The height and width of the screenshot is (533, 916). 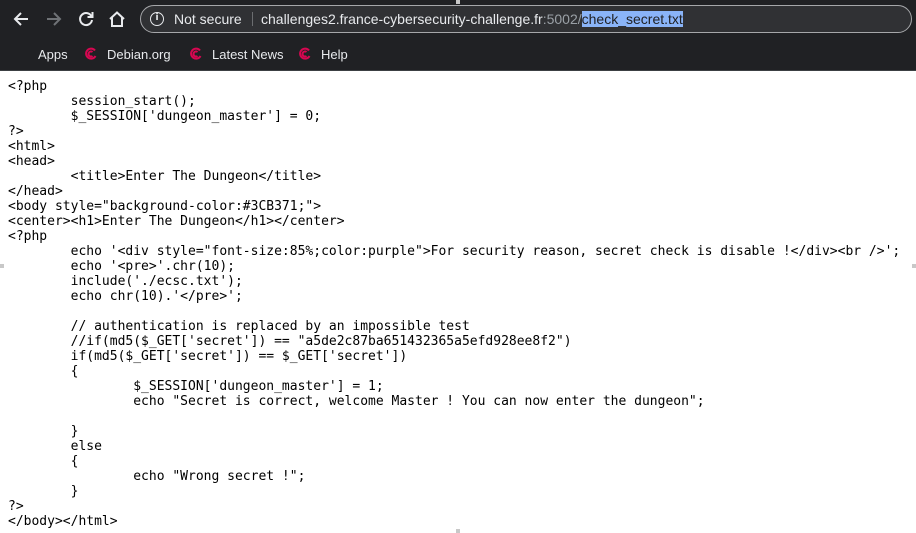 What do you see at coordinates (458, 2) in the screenshot?
I see `resize-handle-top` at bounding box center [458, 2].